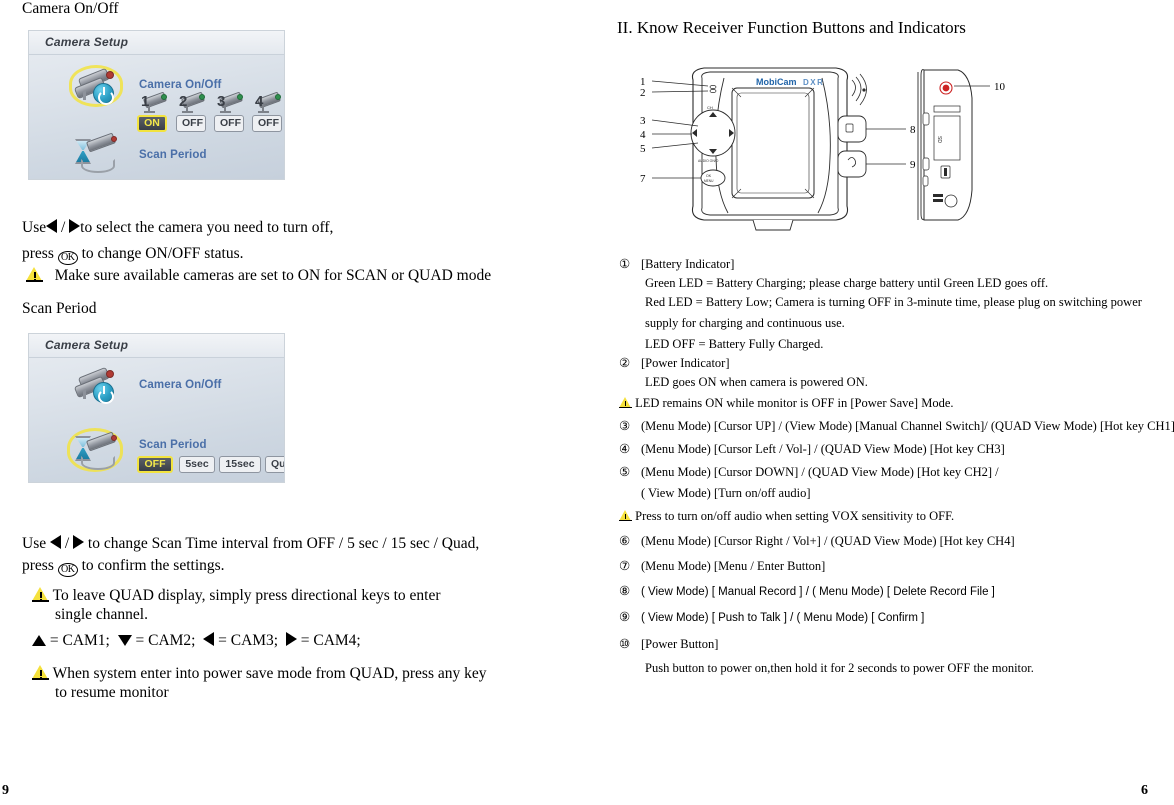  What do you see at coordinates (625, 264) in the screenshot?
I see `item-number: ①` at bounding box center [625, 264].